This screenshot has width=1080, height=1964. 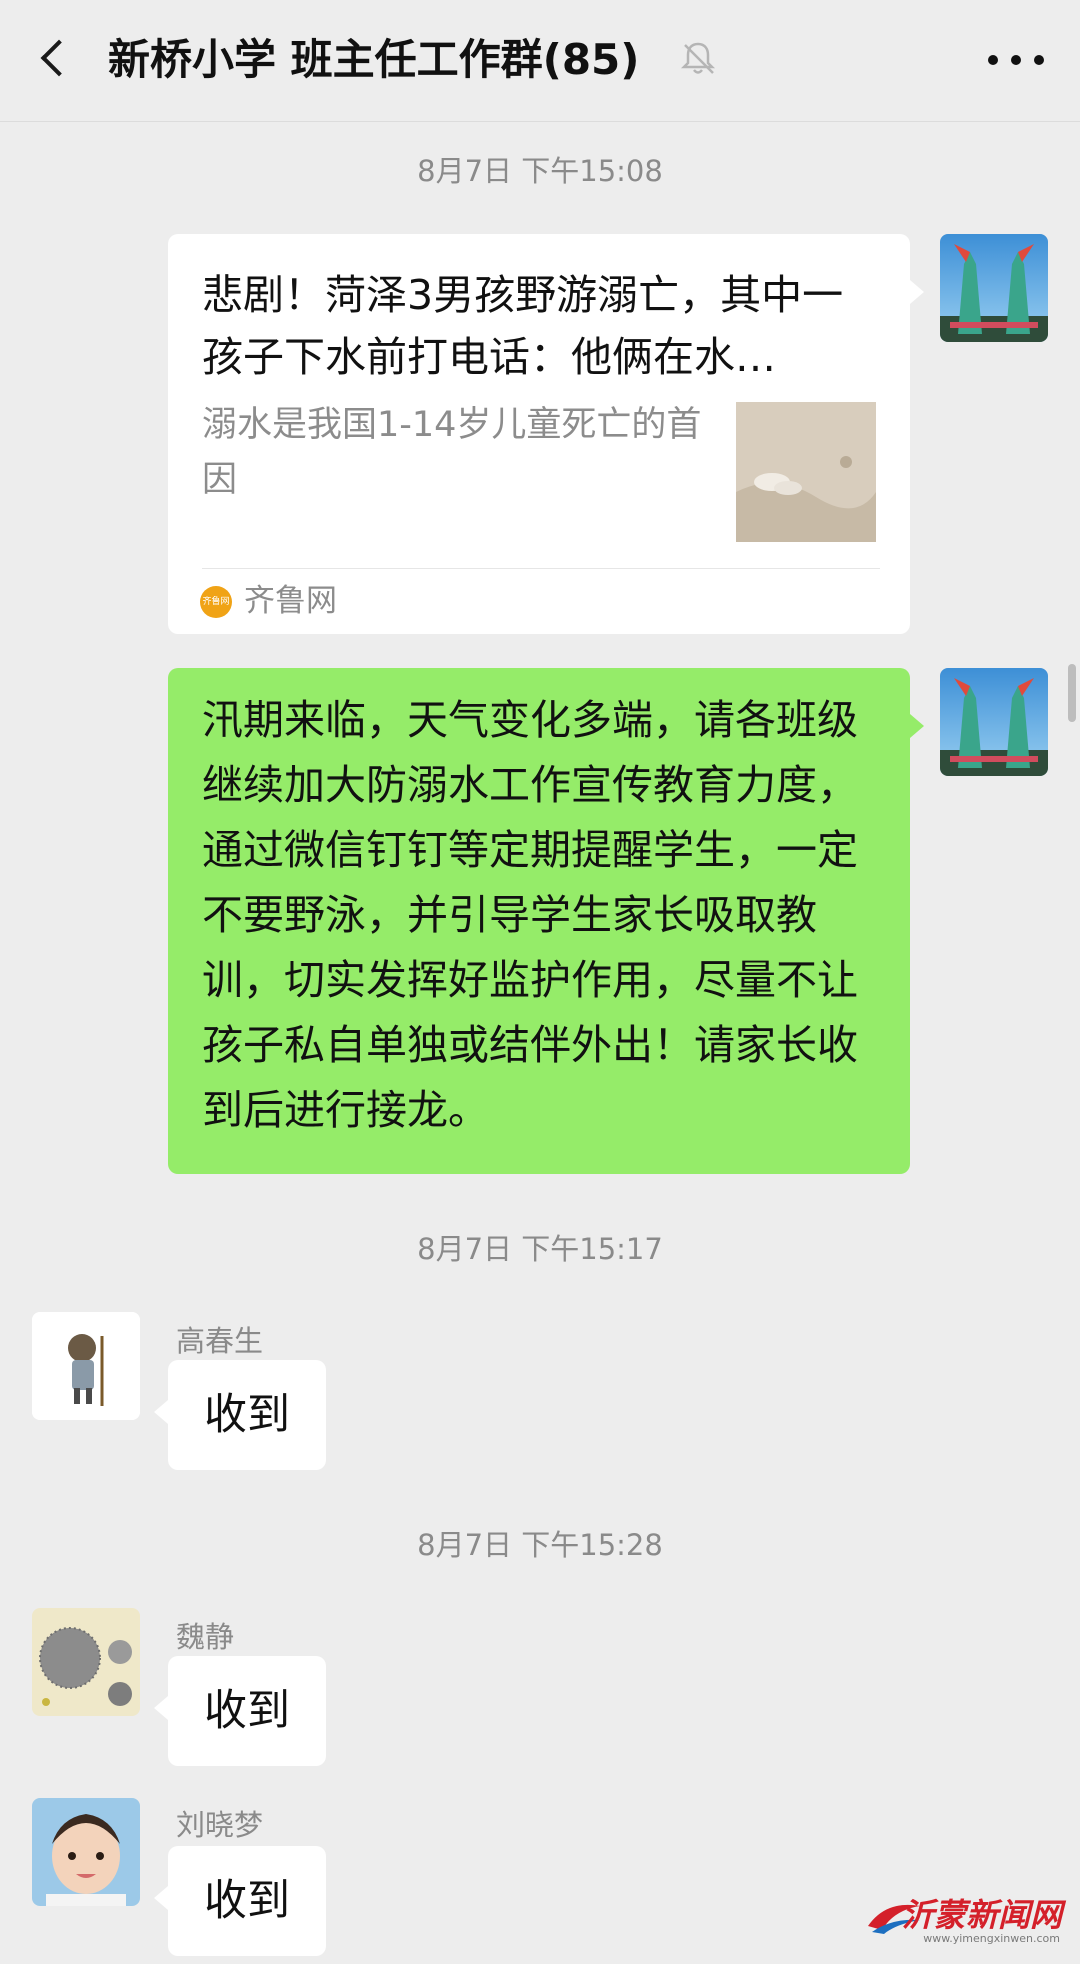 I want to click on link-card-divider, so click(x=541, y=568).